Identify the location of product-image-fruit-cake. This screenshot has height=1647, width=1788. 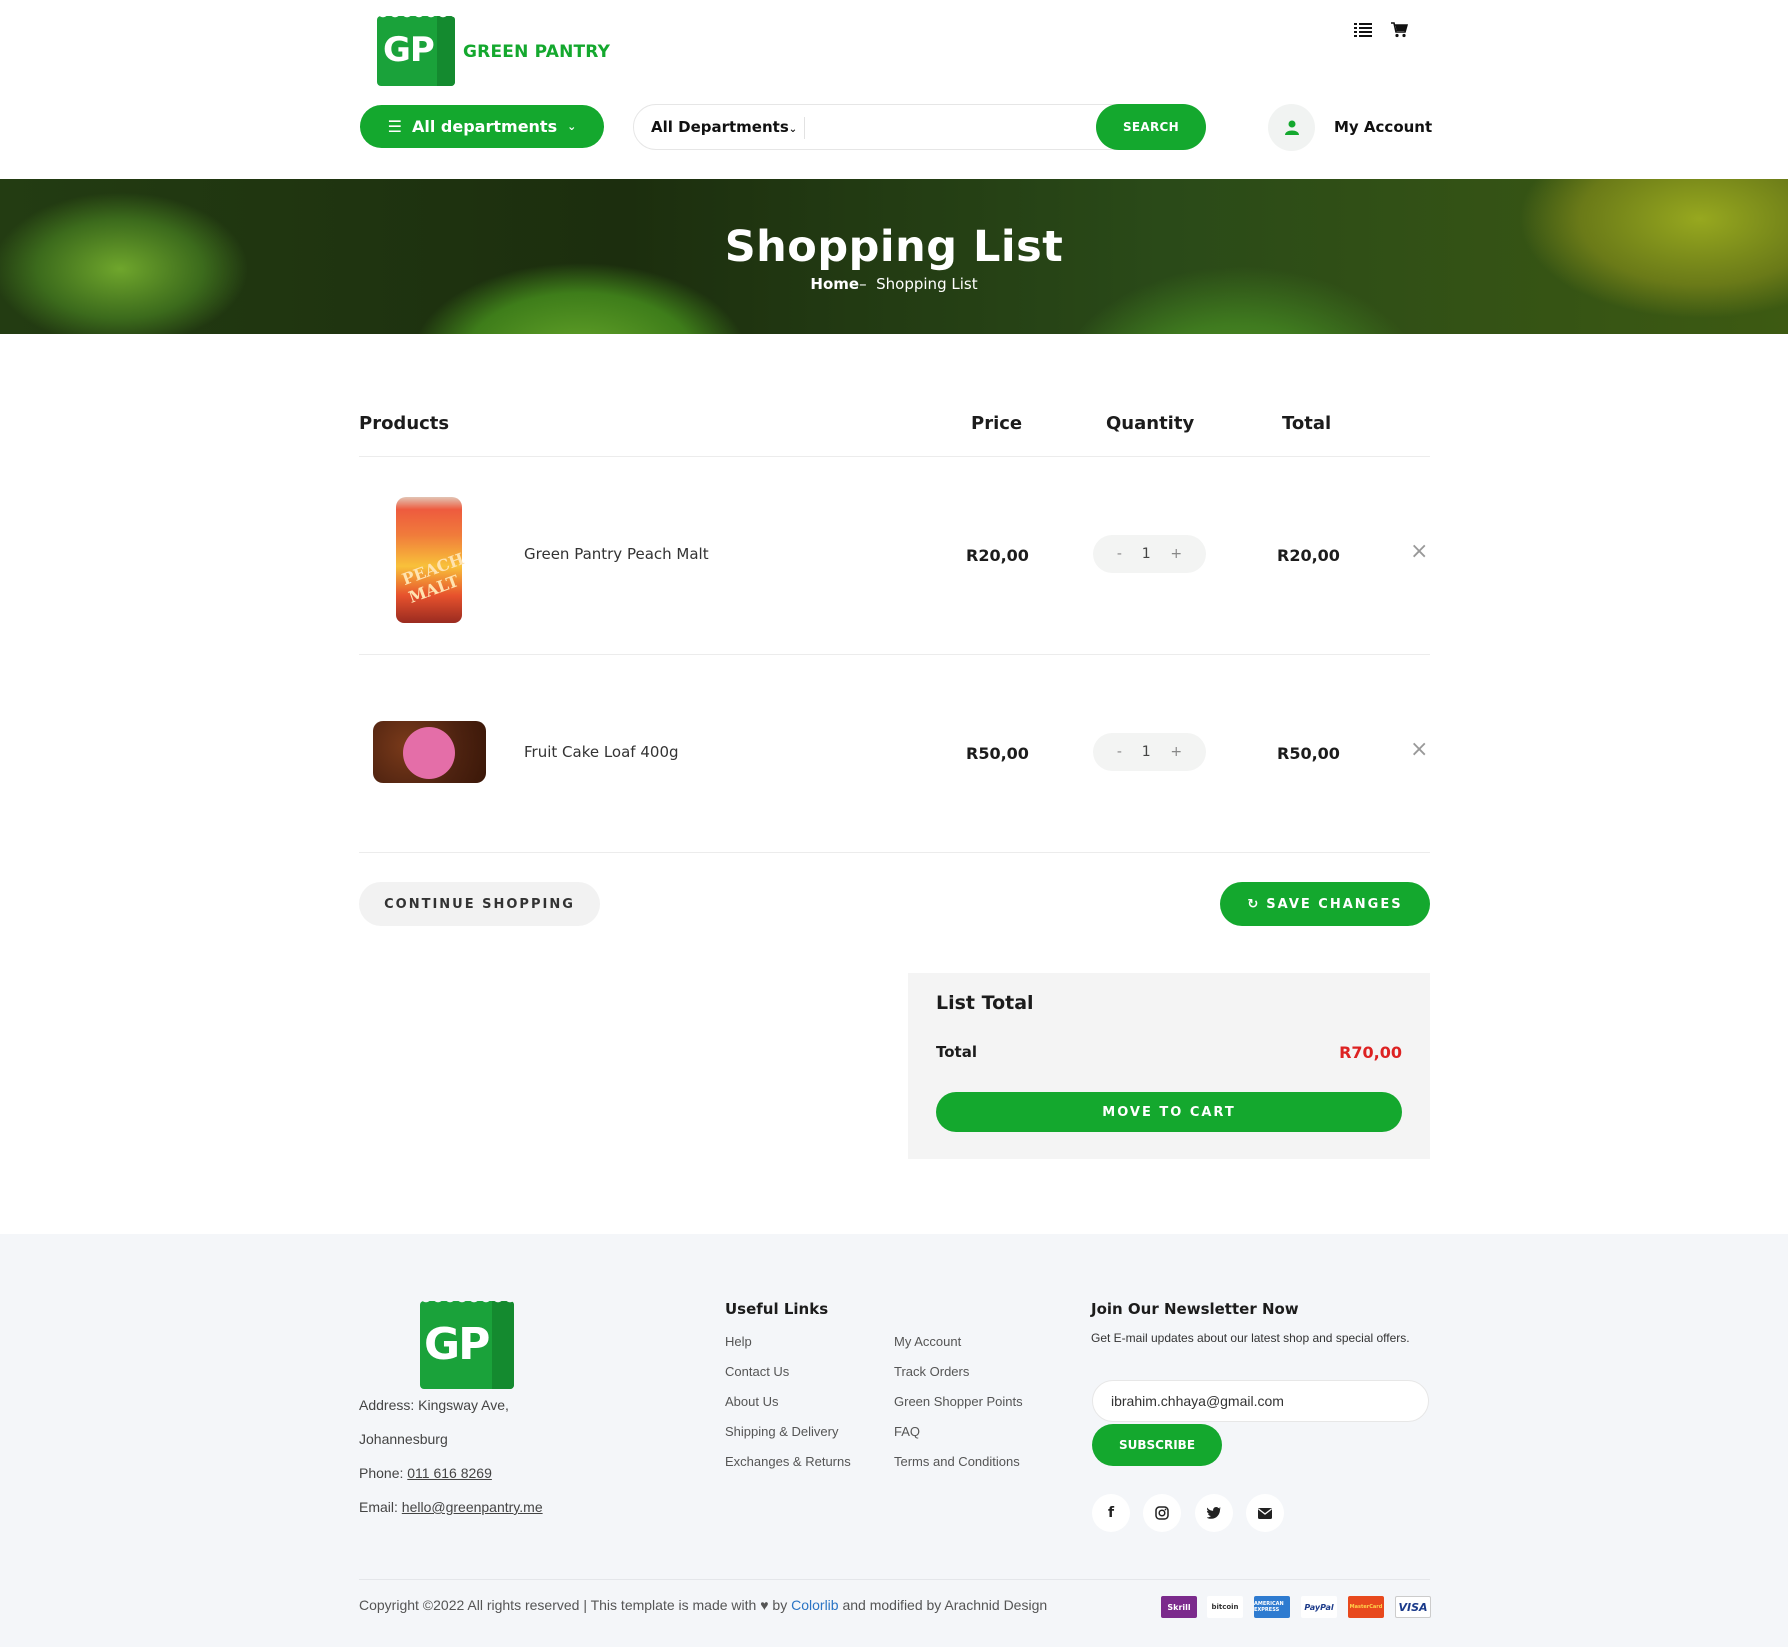
(429, 752).